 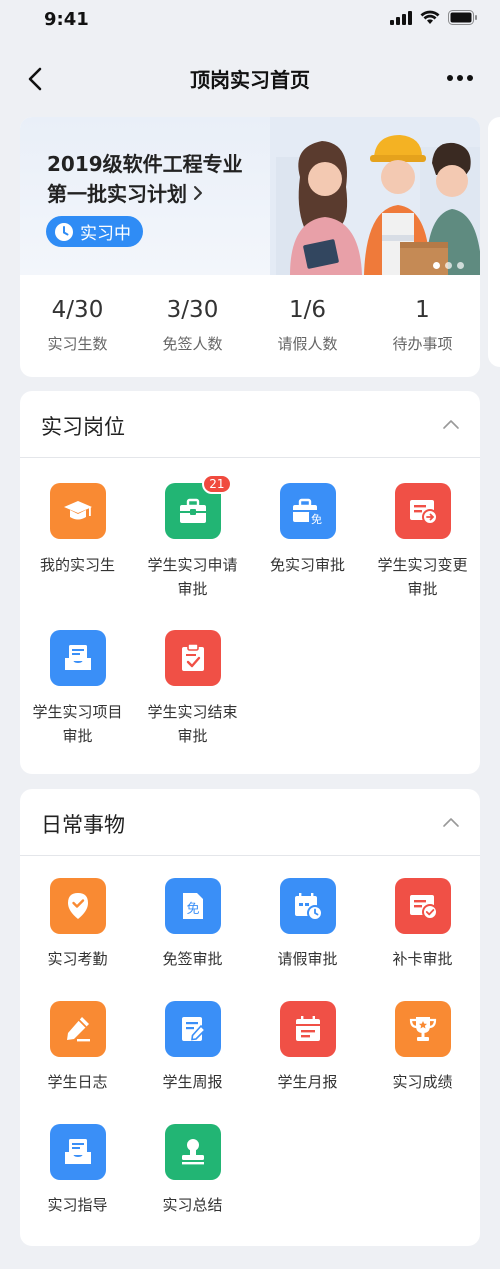 I want to click on monthly-report-button: 学生月报, so click(x=307, y=1041).